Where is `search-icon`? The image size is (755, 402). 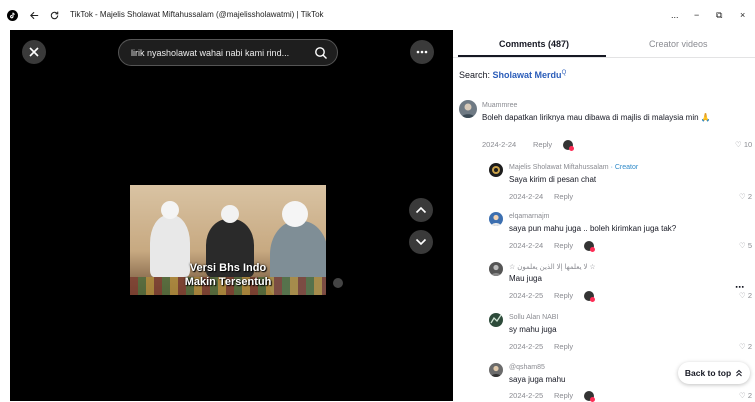
search-icon is located at coordinates (321, 53).